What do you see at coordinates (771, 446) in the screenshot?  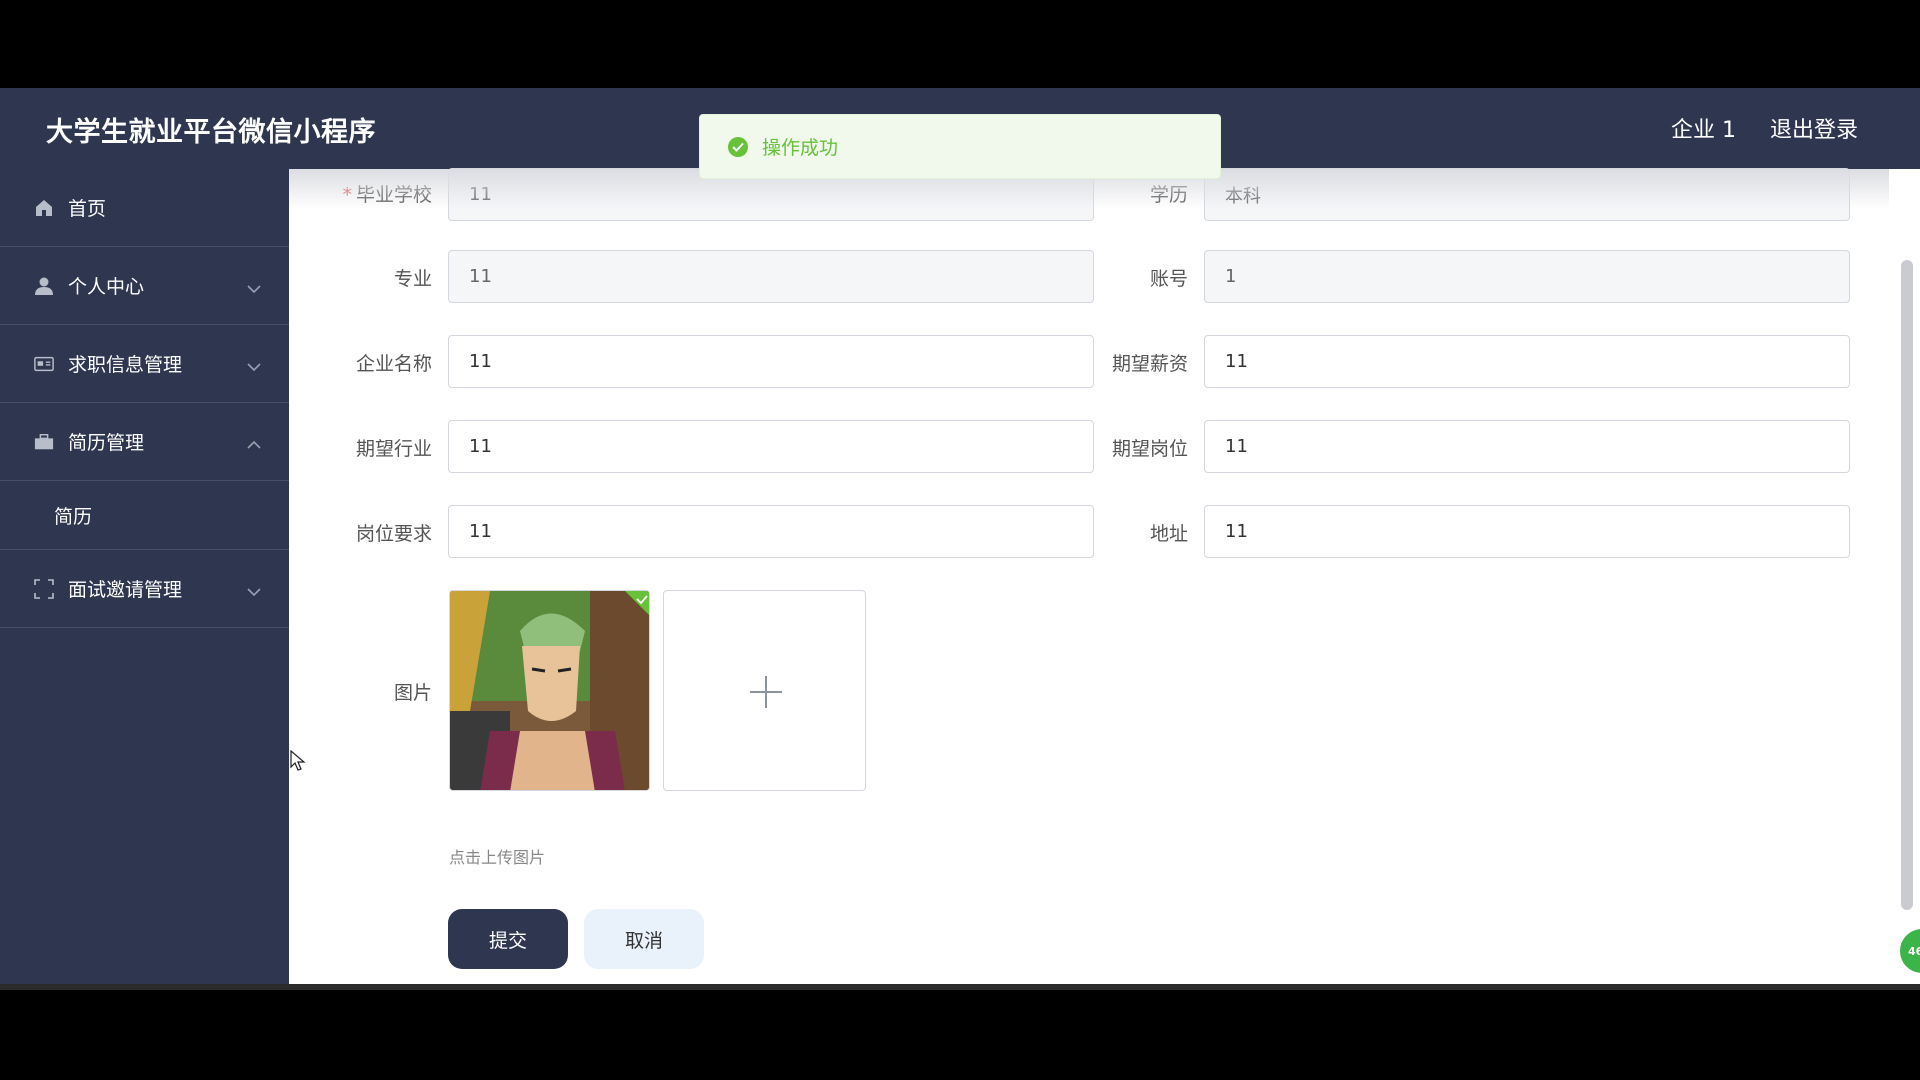 I see `industry-input` at bounding box center [771, 446].